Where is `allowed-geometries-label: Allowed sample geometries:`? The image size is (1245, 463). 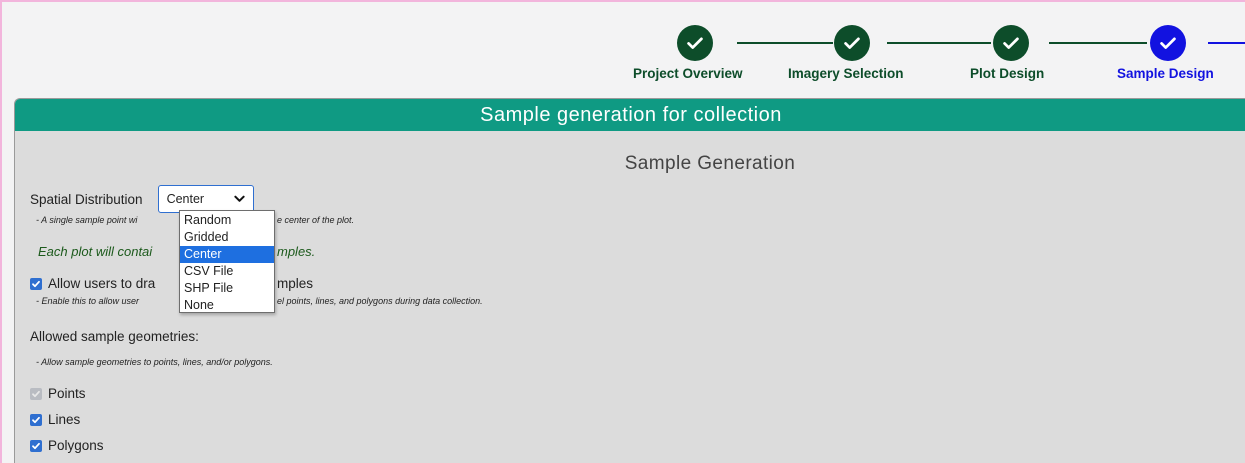
allowed-geometries-label: Allowed sample geometries: is located at coordinates (114, 336).